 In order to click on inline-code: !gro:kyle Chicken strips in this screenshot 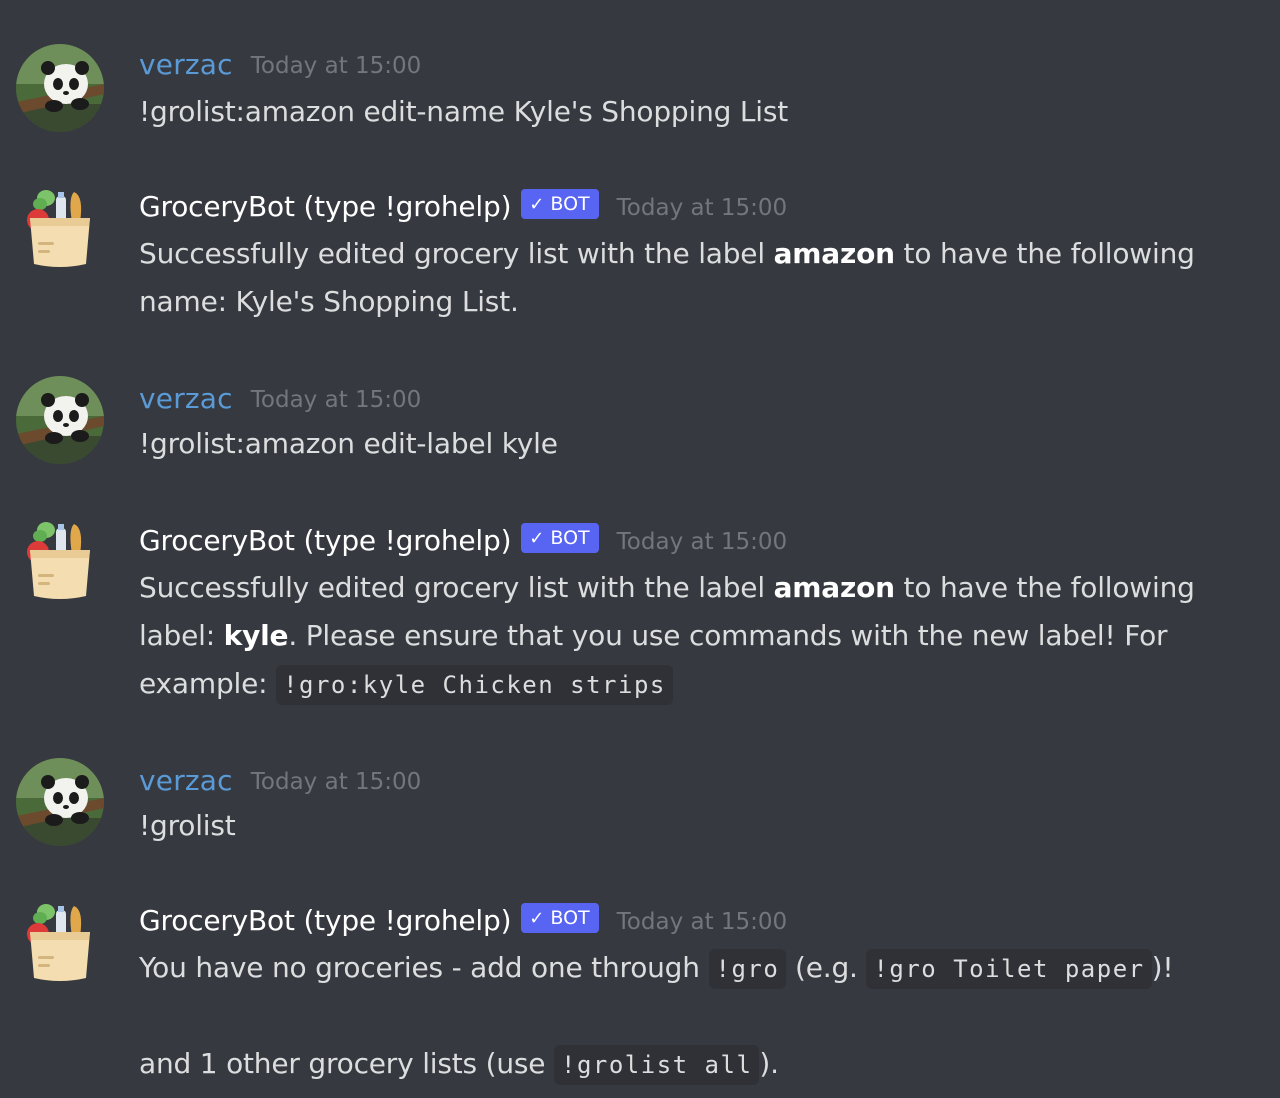, I will do `click(474, 685)`.